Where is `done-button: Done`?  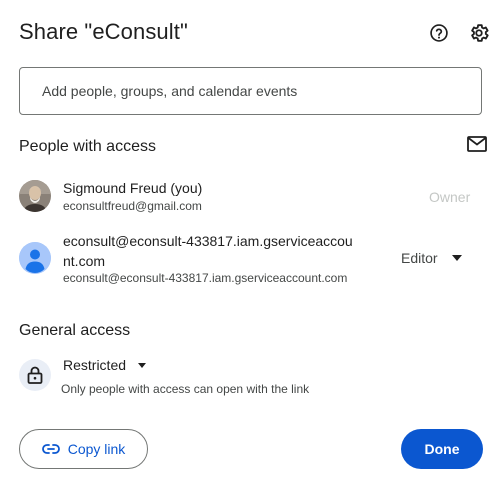 done-button: Done is located at coordinates (442, 449).